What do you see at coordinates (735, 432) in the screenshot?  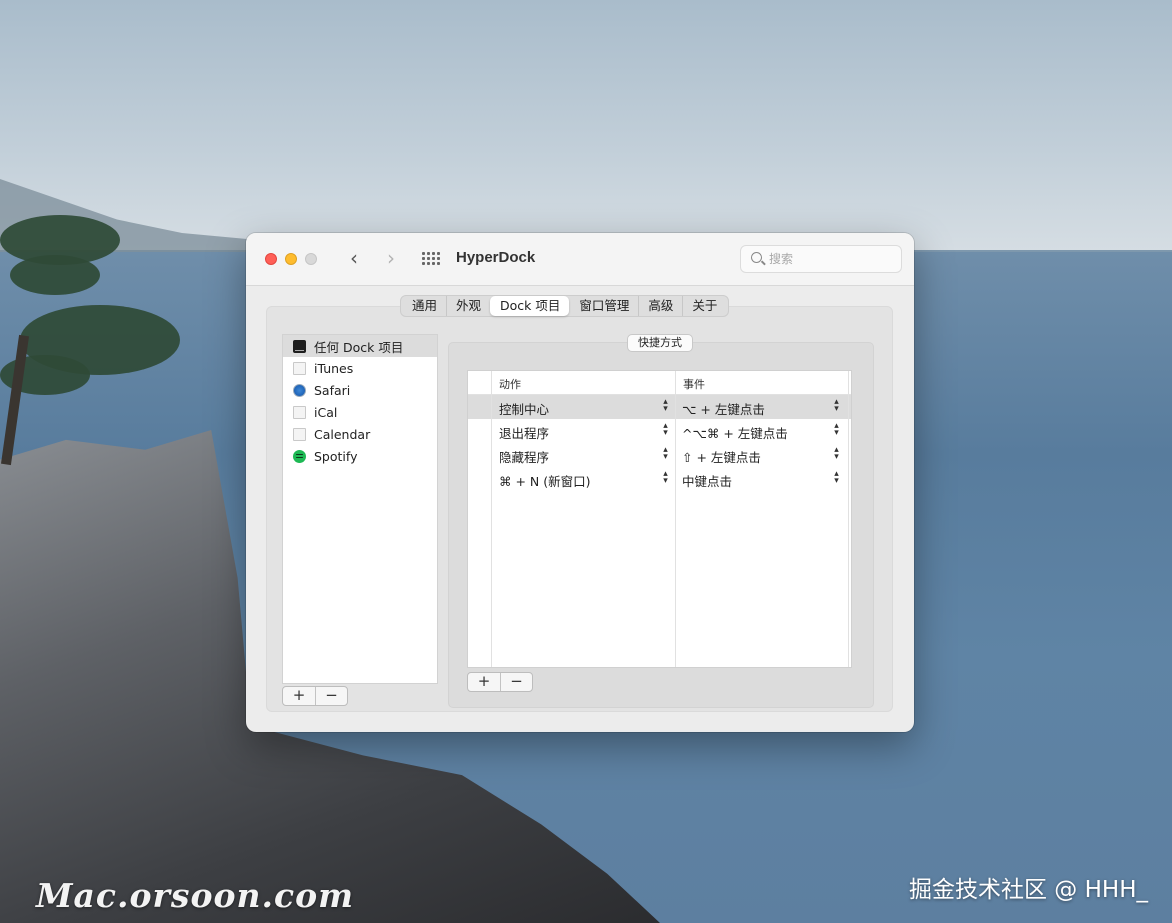 I see `event-cell: ^⌥⌘ + 左键点击` at bounding box center [735, 432].